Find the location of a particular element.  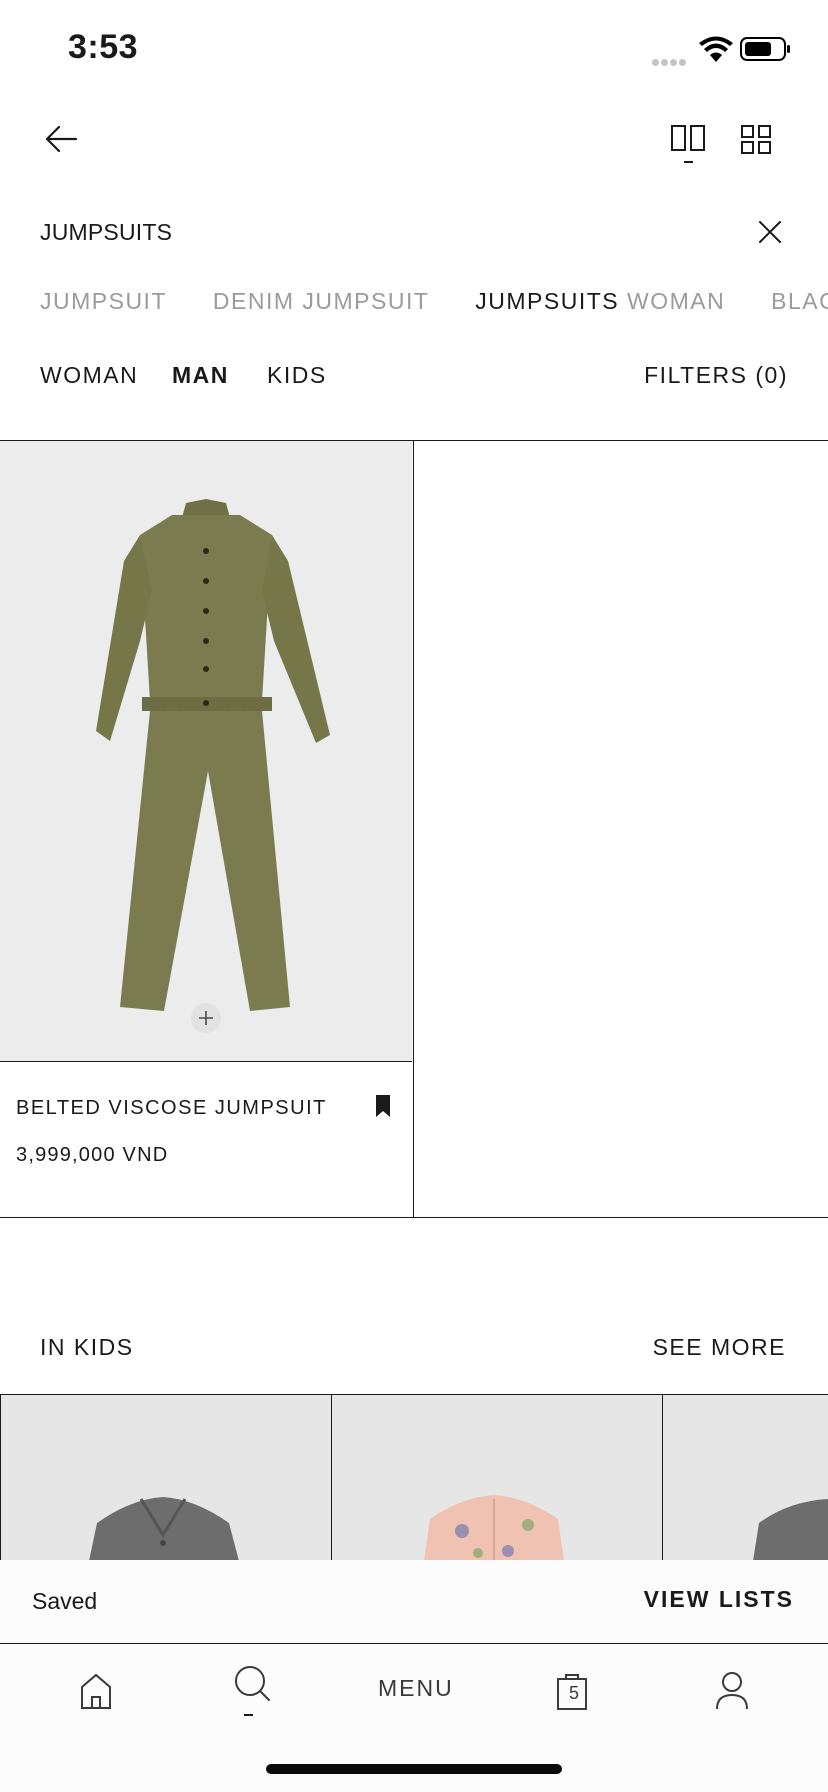

nav-menu: MENU is located at coordinates (416, 1688).